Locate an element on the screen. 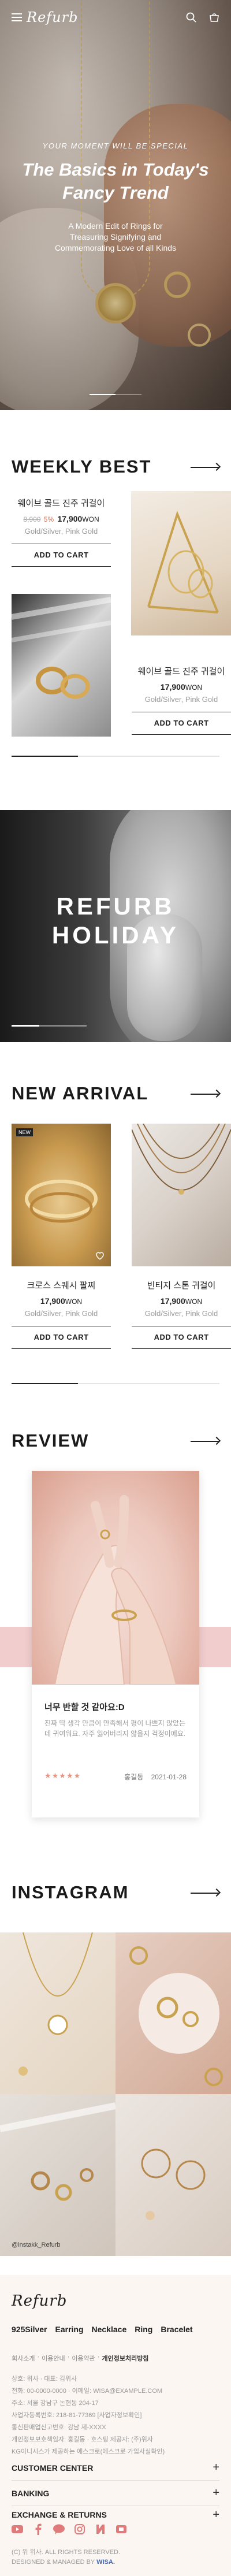 This screenshot has width=231, height=2576. accordion-banking: BANKING + is located at coordinates (115, 2493).